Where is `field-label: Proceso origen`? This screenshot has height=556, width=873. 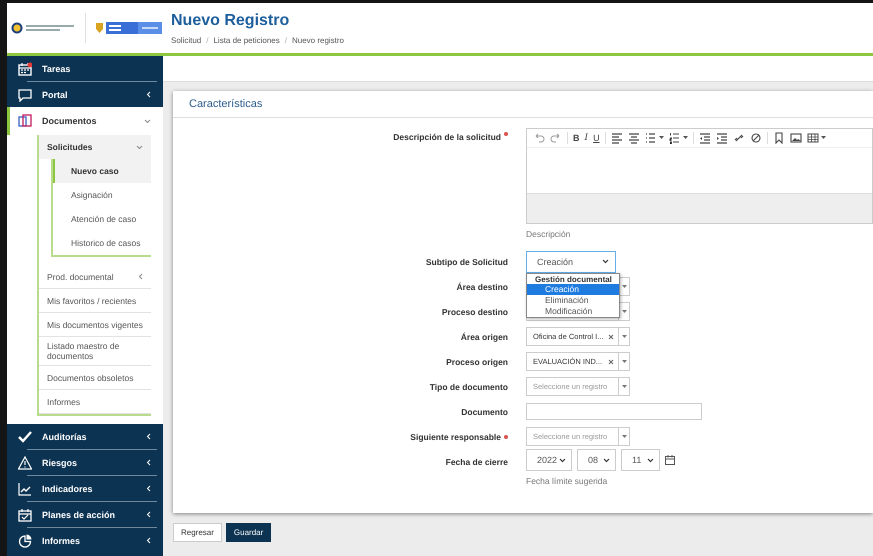 field-label: Proceso origen is located at coordinates (477, 361).